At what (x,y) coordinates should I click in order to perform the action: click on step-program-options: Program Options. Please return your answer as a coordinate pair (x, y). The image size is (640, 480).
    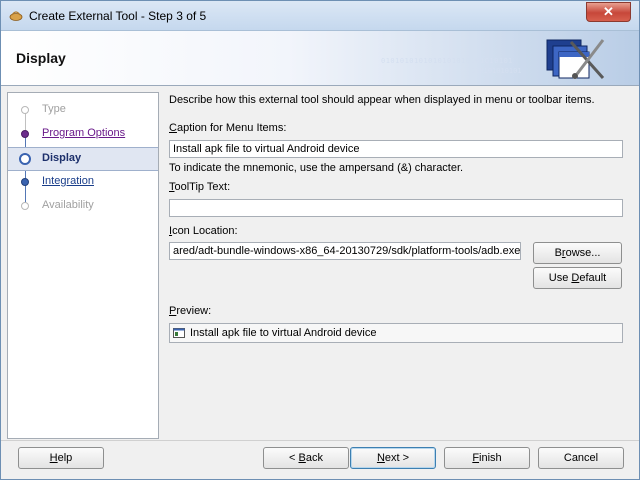
    Looking at the image, I should click on (83, 134).